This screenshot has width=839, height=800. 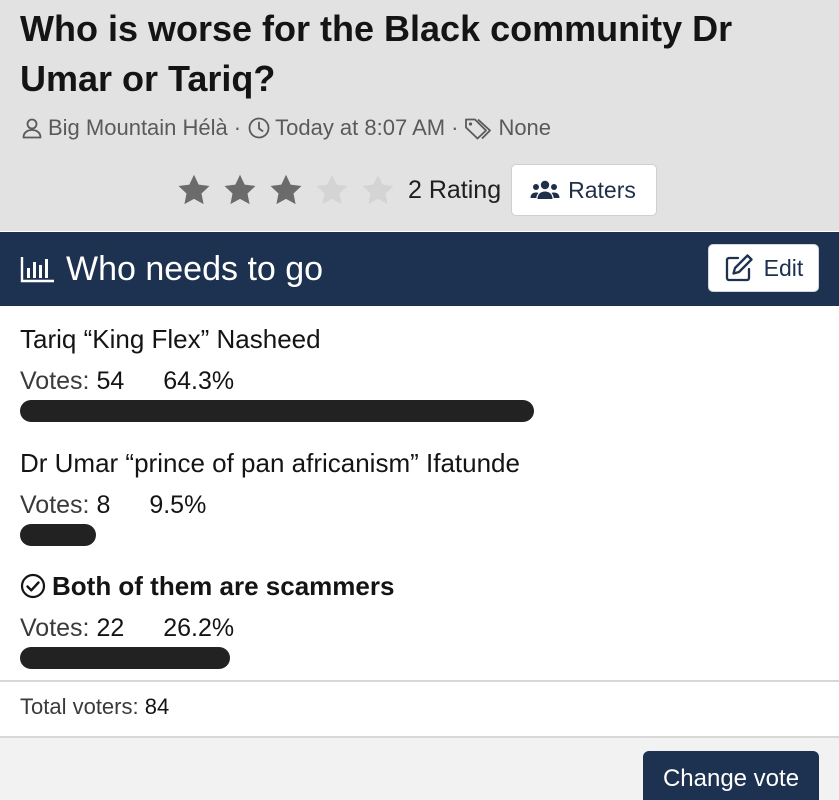 I want to click on bar-chart-icon, so click(x=38, y=269).